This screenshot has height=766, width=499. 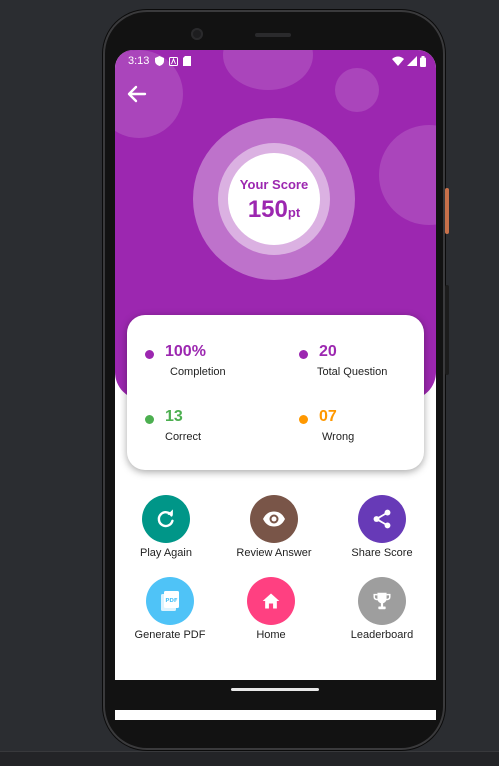 I want to click on share-score-label: Share Score, so click(x=382, y=553).